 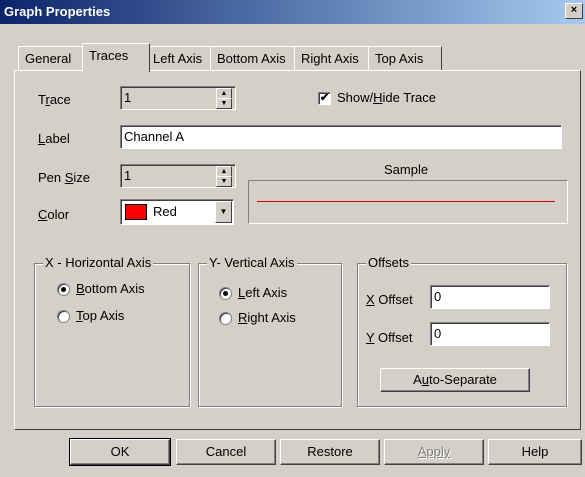 I want to click on label-value: Channel A, so click(x=154, y=136).